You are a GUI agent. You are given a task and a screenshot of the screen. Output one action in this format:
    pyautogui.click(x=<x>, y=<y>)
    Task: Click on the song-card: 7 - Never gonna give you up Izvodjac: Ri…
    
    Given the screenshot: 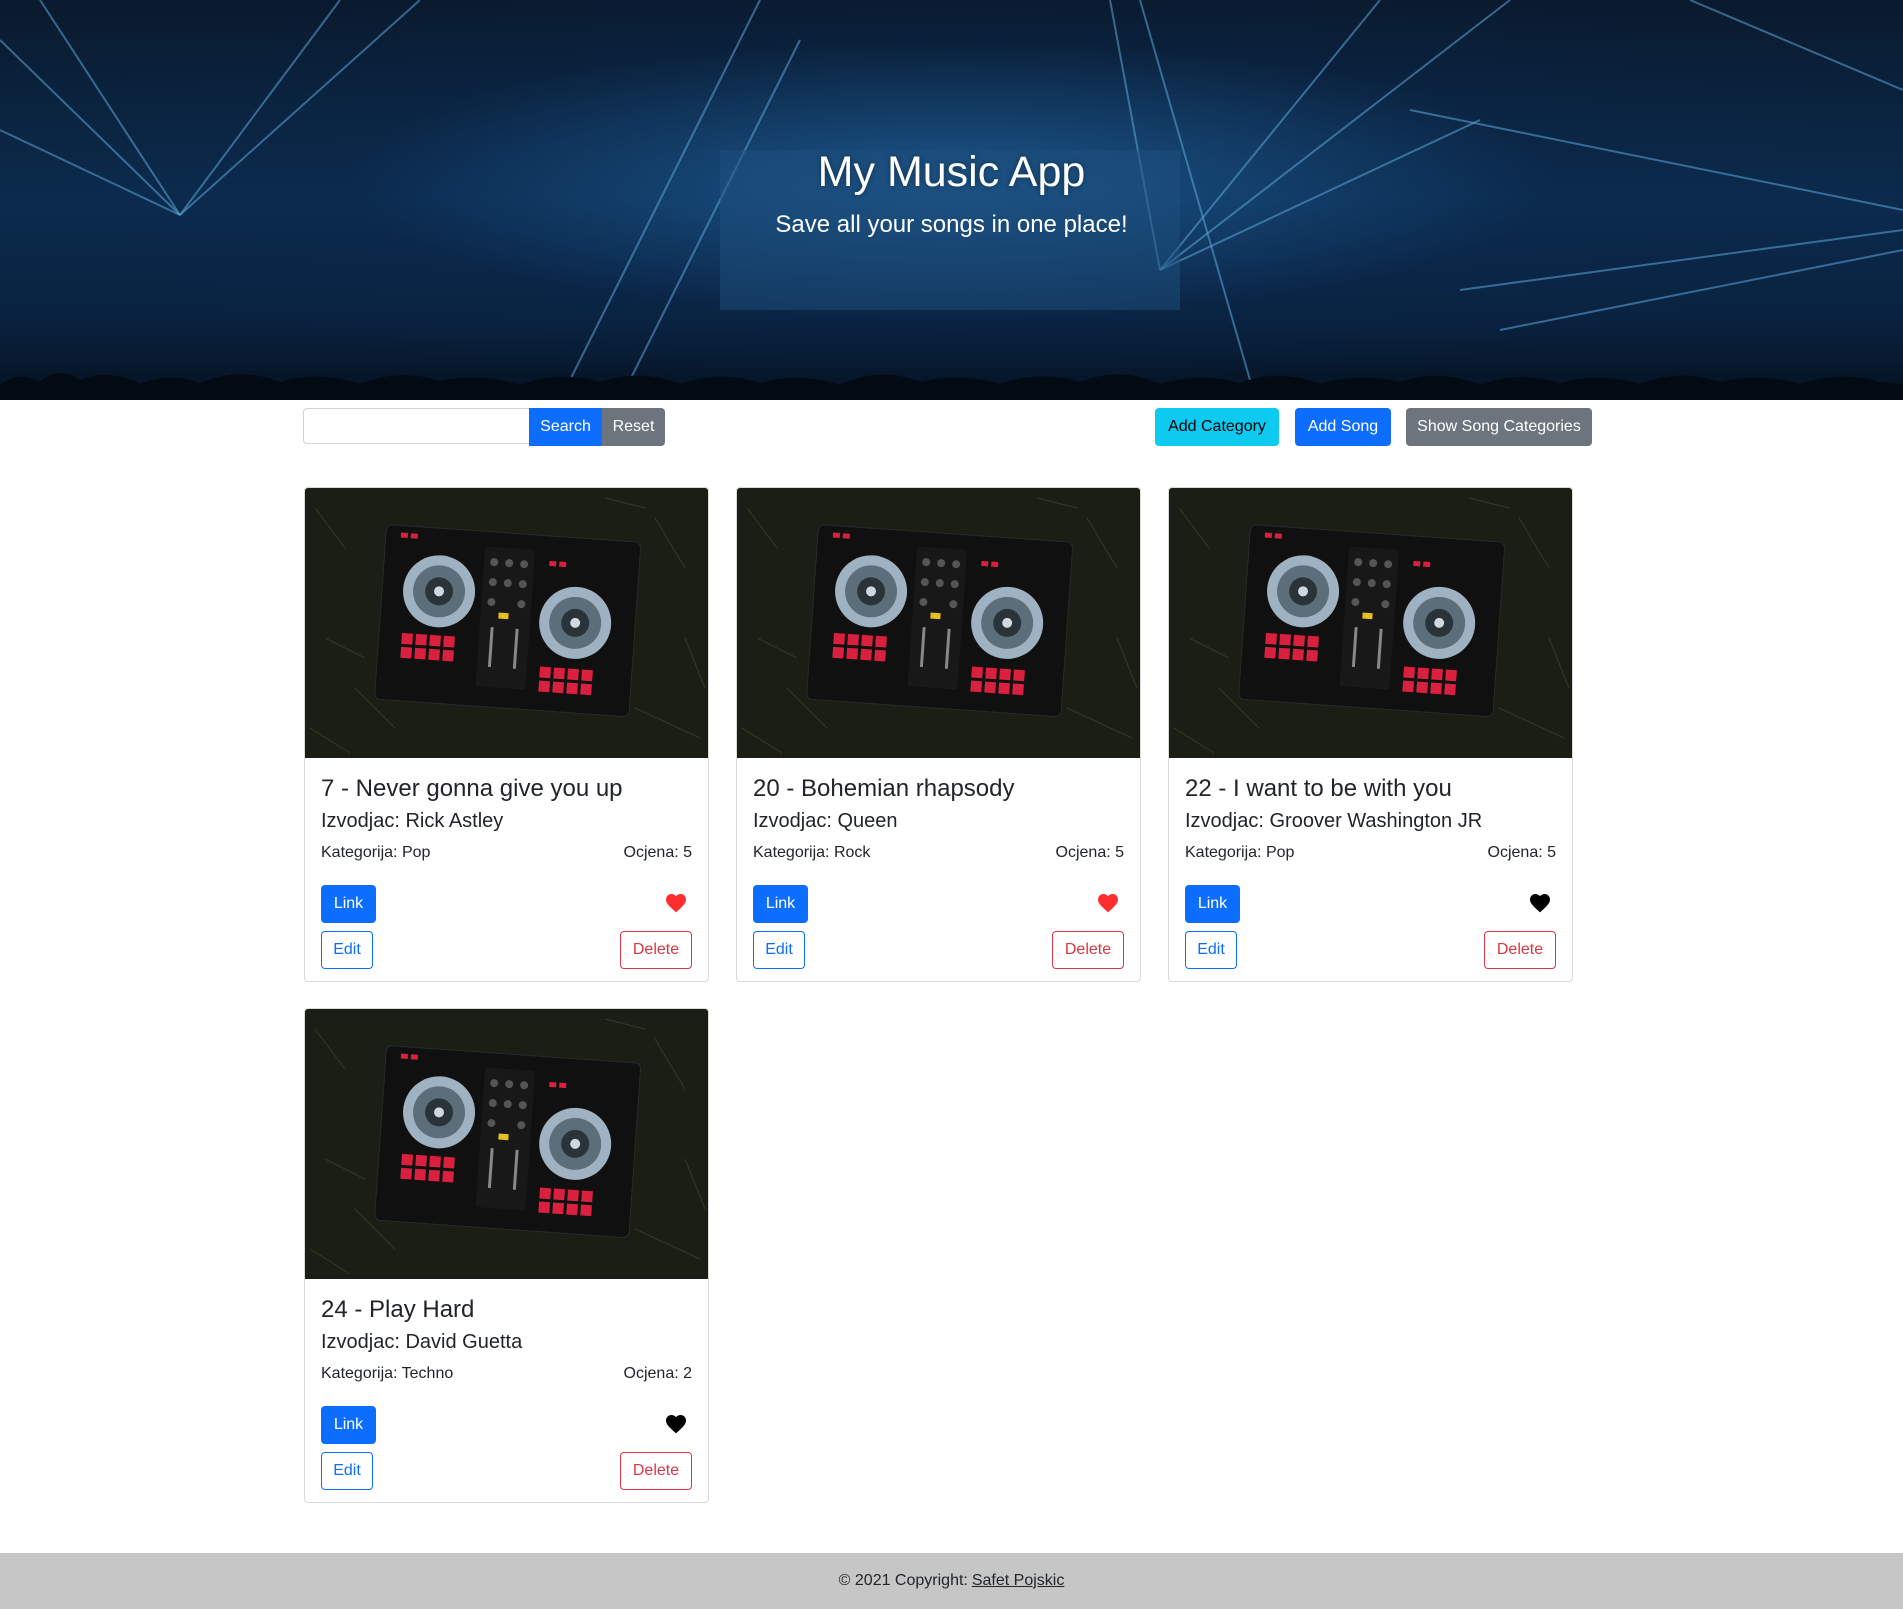 What is the action you would take?
    pyautogui.click(x=506, y=734)
    